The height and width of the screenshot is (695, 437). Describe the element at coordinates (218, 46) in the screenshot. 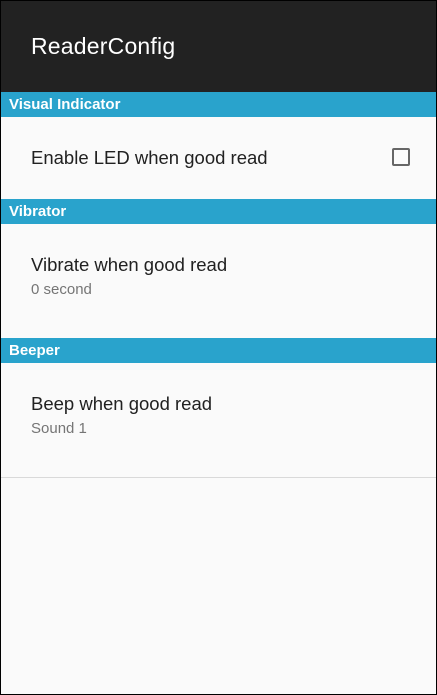

I see `app-bar: ReaderConfig` at that location.